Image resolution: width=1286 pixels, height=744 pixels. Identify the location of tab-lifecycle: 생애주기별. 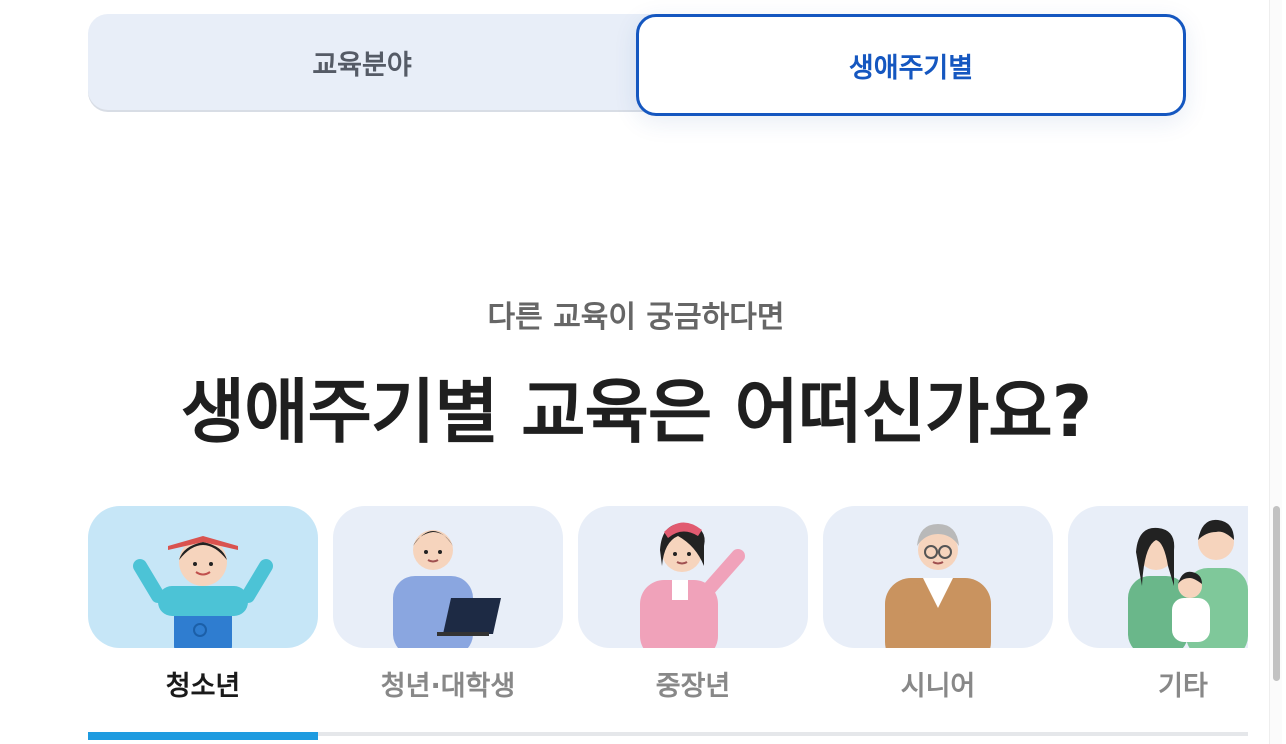
(911, 65).